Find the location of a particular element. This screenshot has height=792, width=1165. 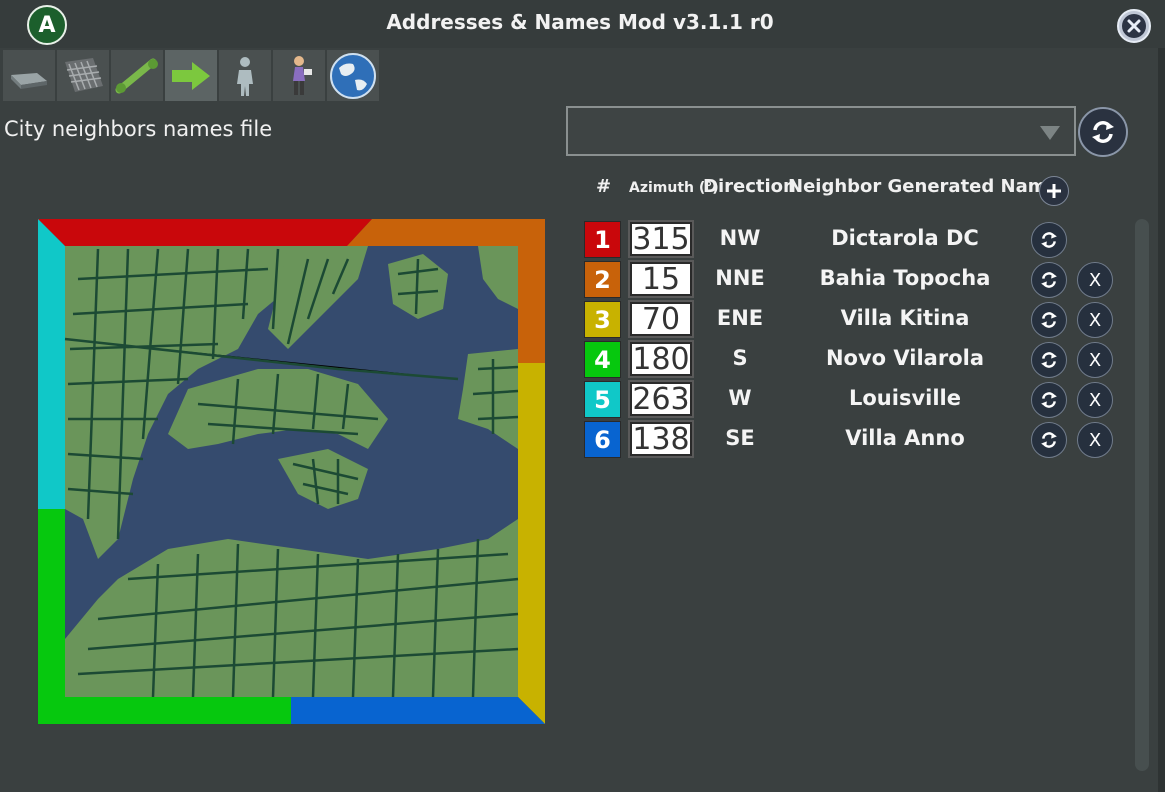

tab-globe is located at coordinates (353, 75).